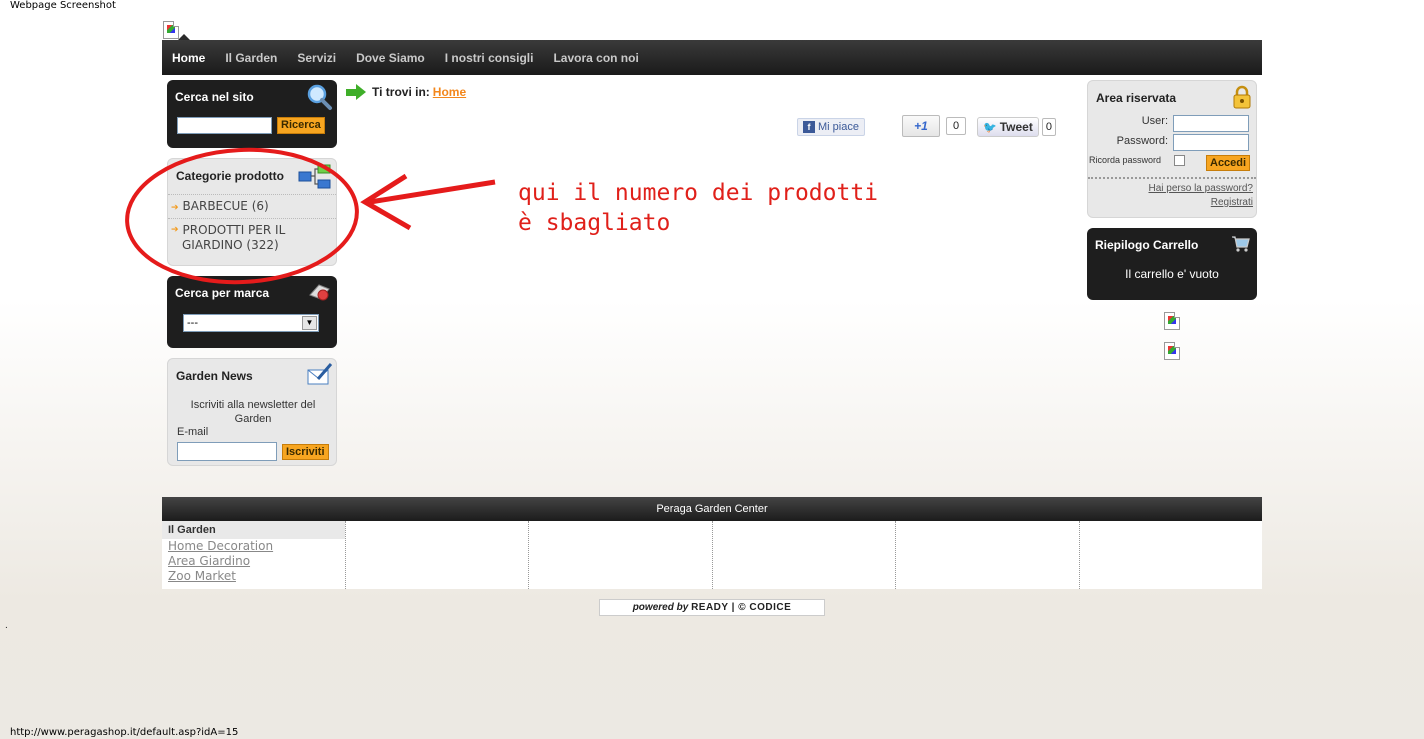  I want to click on google-plus-count: 0, so click(956, 126).